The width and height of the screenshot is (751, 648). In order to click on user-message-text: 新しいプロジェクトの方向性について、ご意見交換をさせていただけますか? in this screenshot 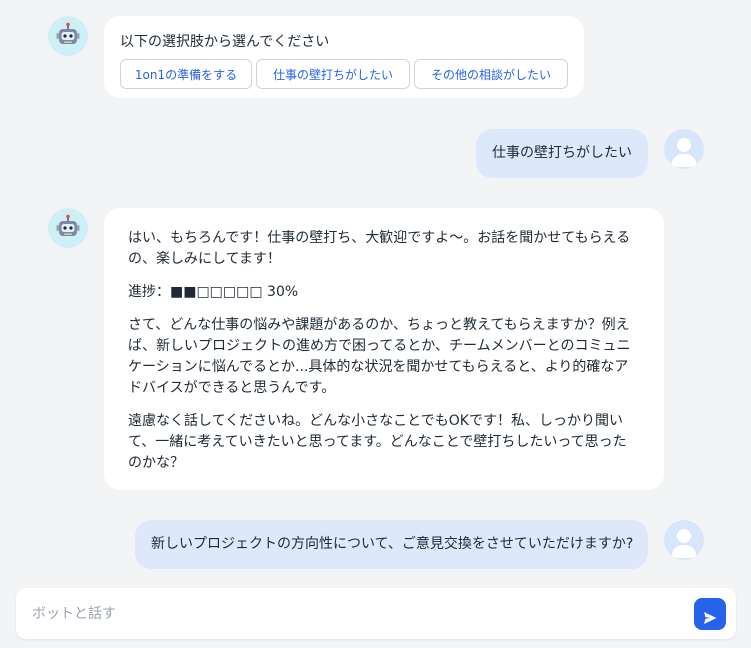, I will do `click(392, 544)`.